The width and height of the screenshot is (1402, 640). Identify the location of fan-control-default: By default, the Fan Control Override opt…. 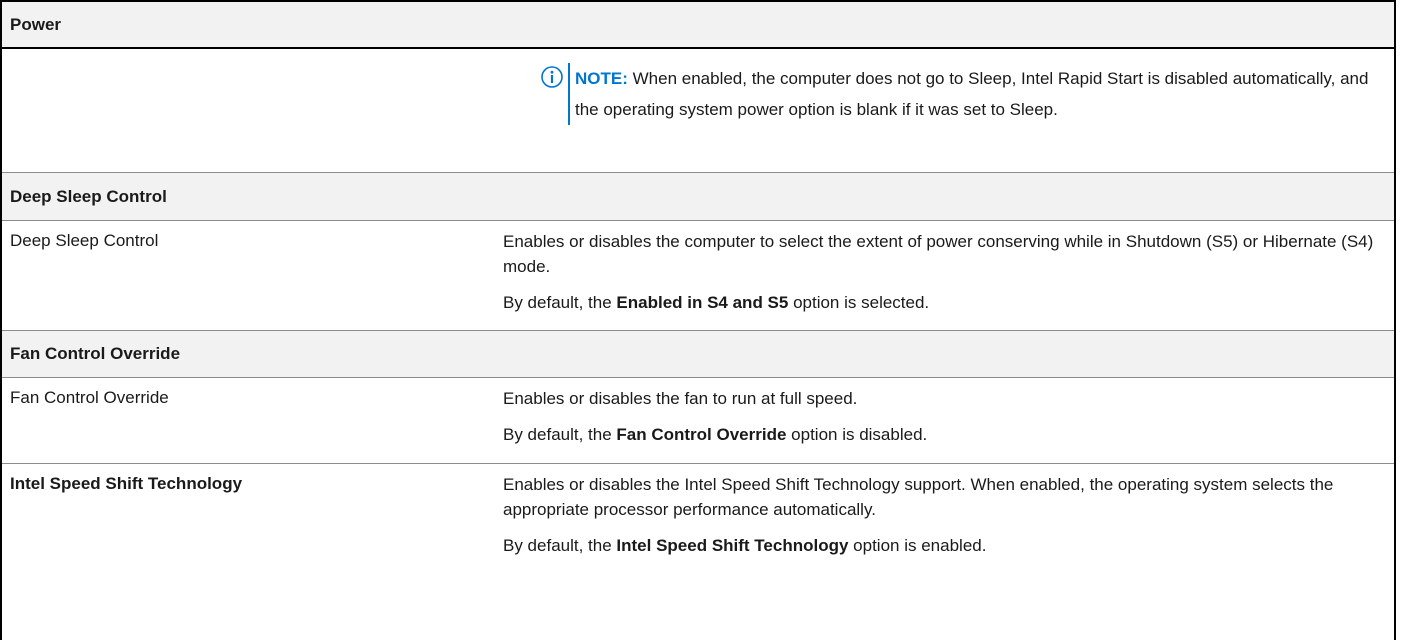
(941, 434).